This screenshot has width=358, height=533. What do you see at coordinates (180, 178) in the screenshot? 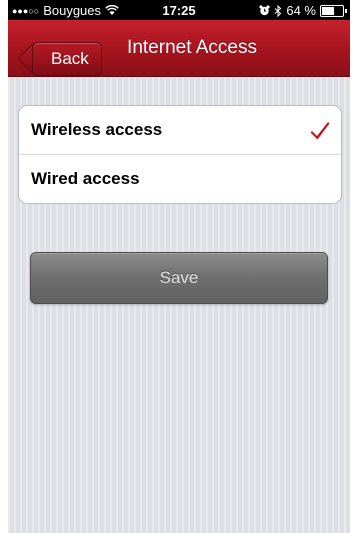
I see `option-wired-access: Wired access` at bounding box center [180, 178].